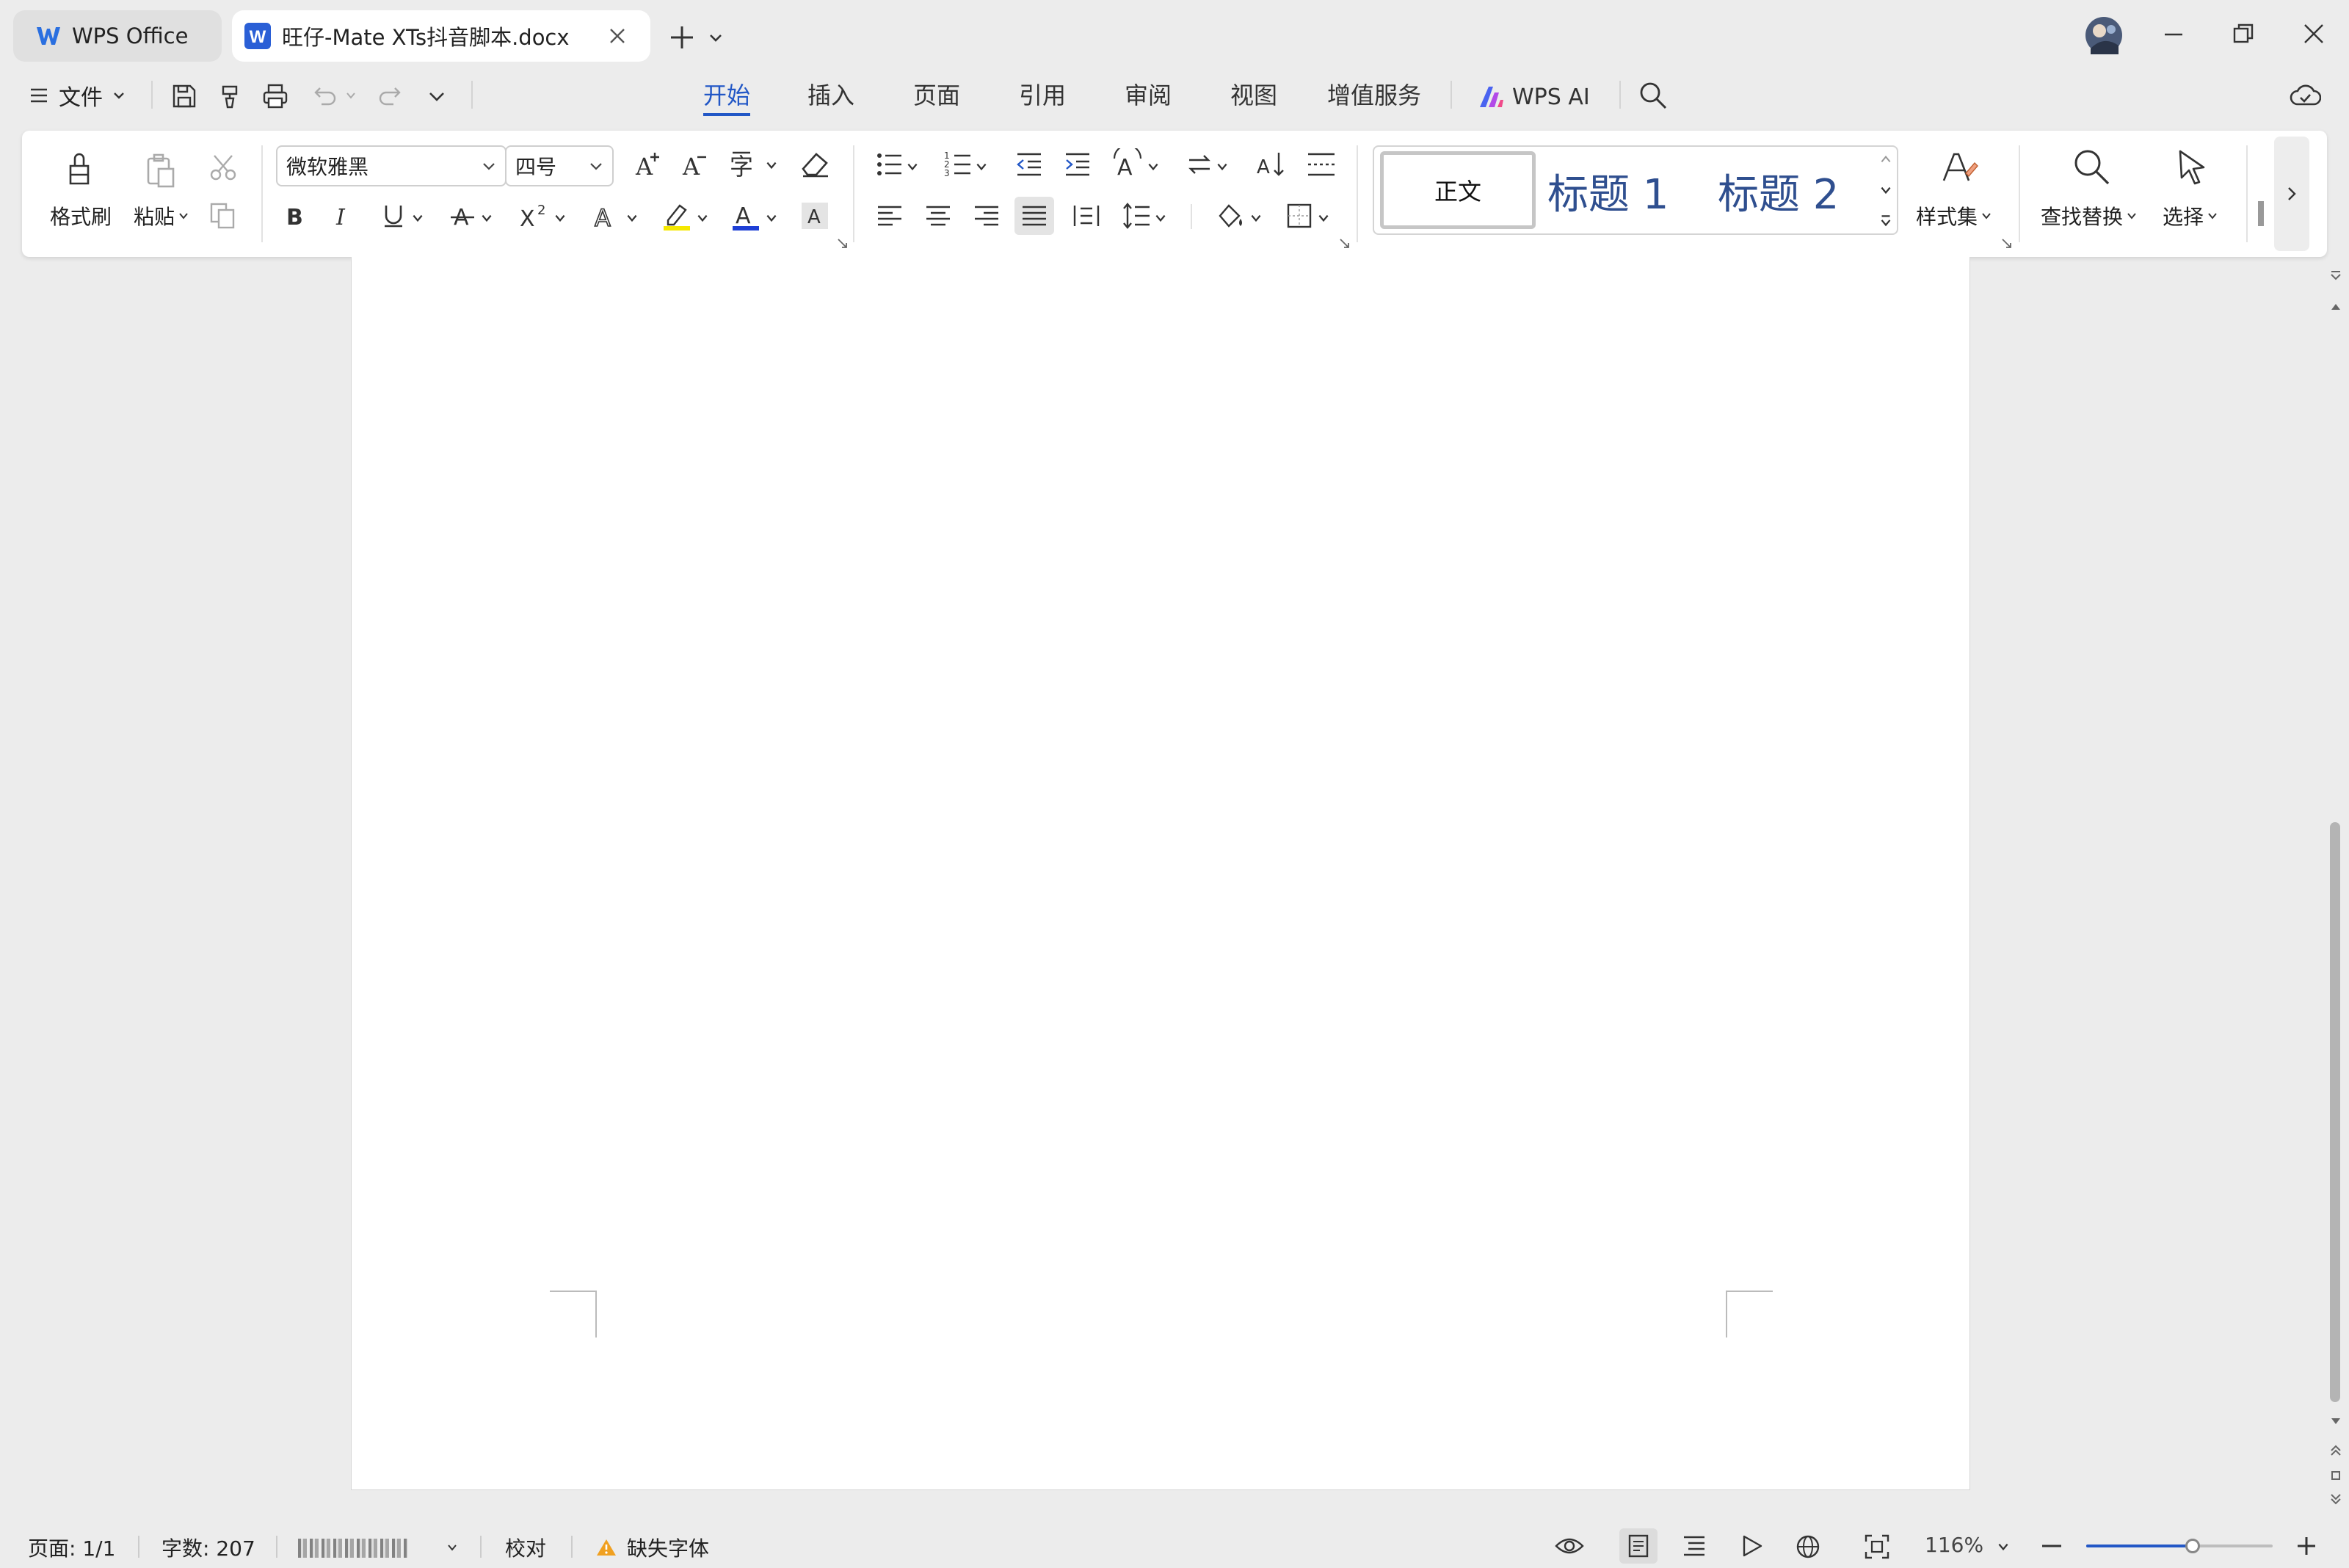 This screenshot has height=1568, width=2349. Describe the element at coordinates (652, 1547) in the screenshot. I see `missing-font-button: 缺失字体` at that location.